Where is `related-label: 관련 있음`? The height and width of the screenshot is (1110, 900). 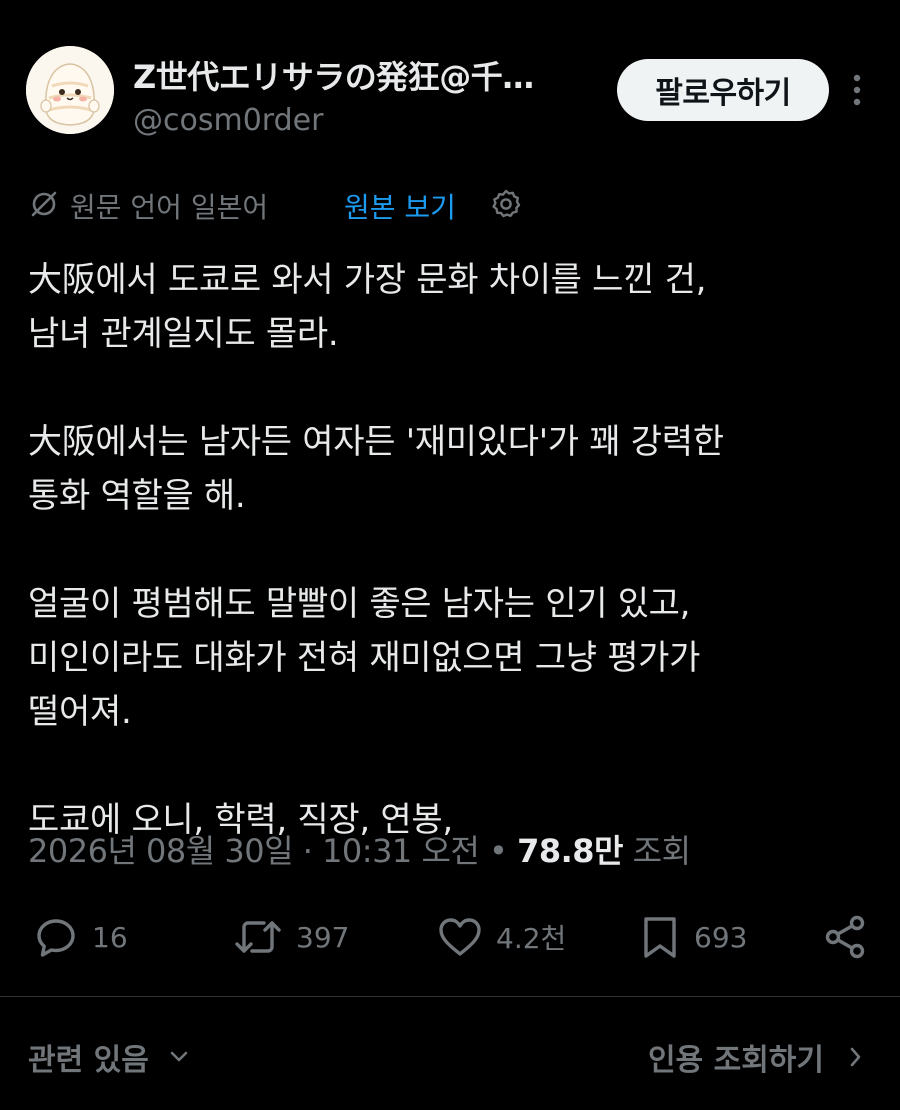
related-label: 관련 있음 is located at coordinates (88, 1060).